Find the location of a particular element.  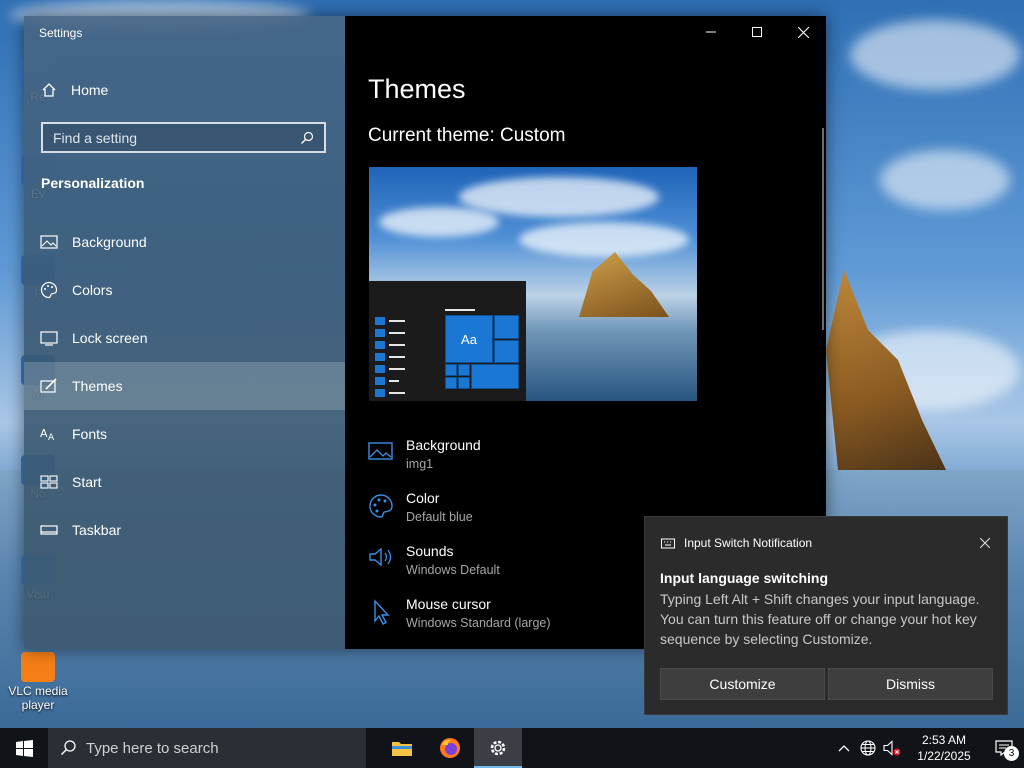

nav-item-background: Background is located at coordinates (184, 242).